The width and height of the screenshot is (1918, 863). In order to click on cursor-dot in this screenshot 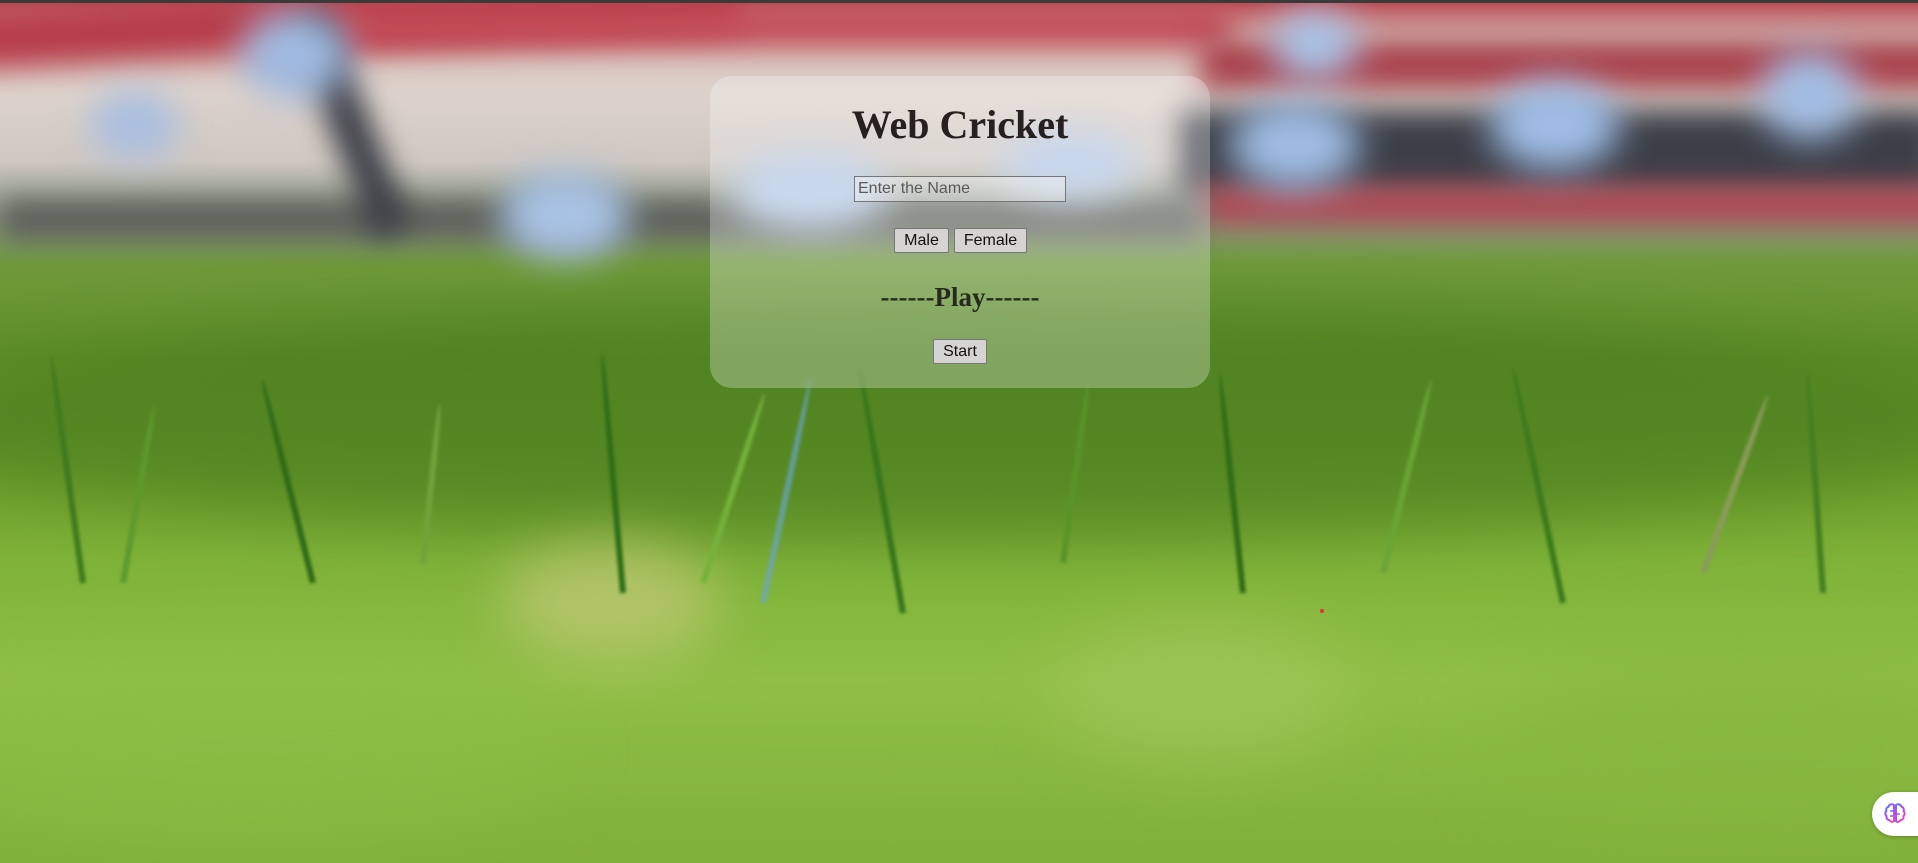, I will do `click(1322, 611)`.